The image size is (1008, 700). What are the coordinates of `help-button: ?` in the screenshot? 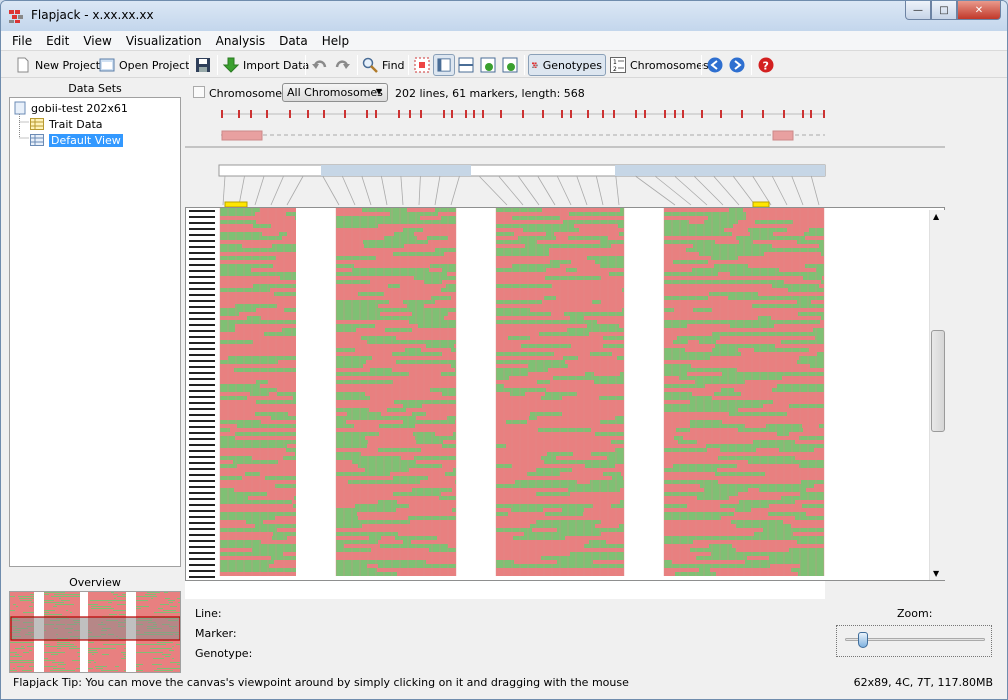 It's located at (766, 65).